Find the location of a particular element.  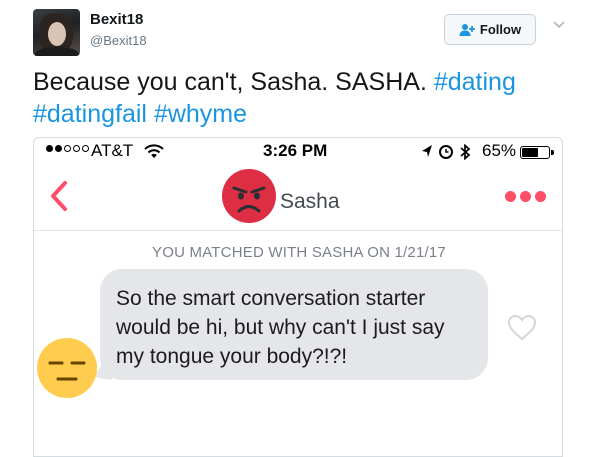

bluetooth-icon is located at coordinates (465, 152).